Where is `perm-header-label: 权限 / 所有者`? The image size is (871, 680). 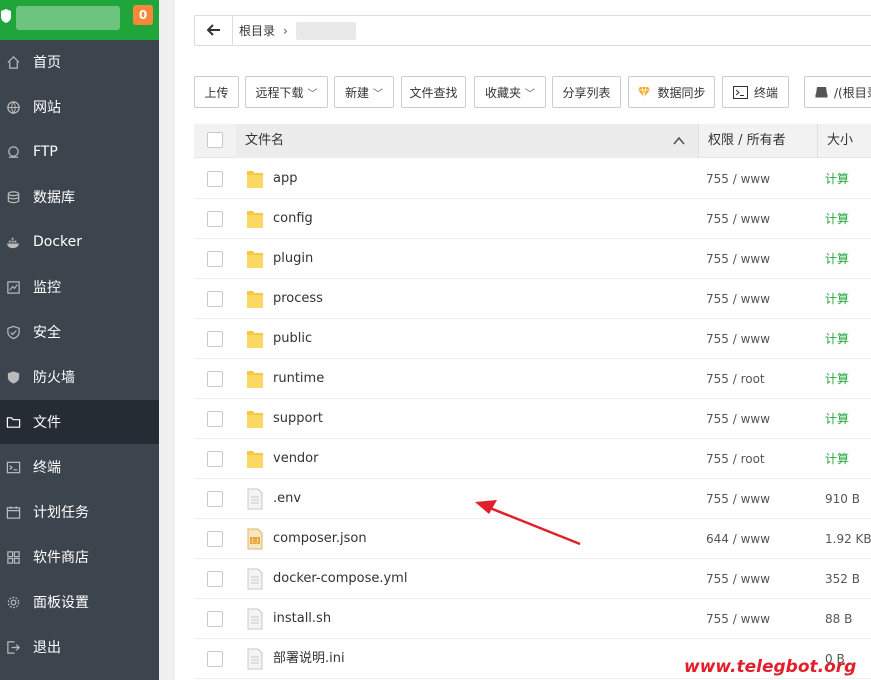 perm-header-label: 权限 / 所有者 is located at coordinates (747, 141).